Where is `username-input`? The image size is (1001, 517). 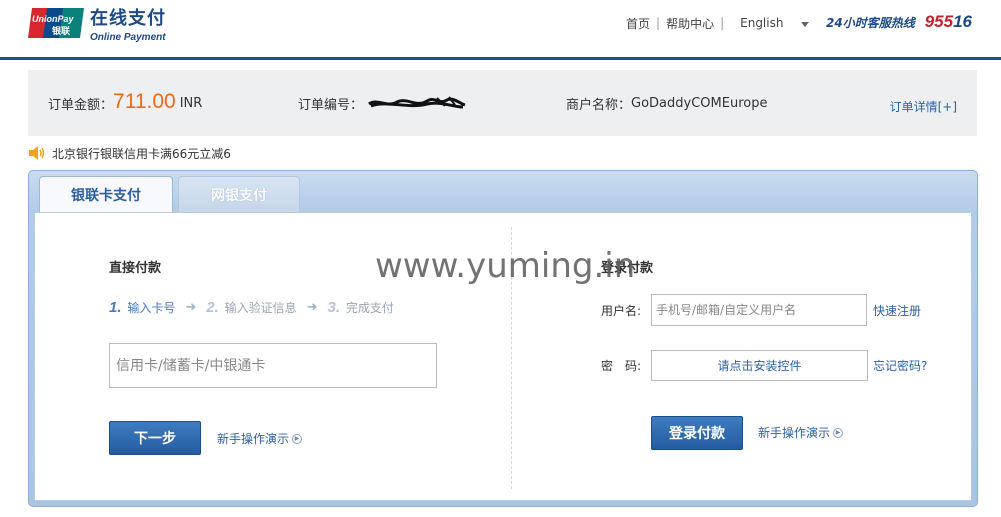 username-input is located at coordinates (759, 310).